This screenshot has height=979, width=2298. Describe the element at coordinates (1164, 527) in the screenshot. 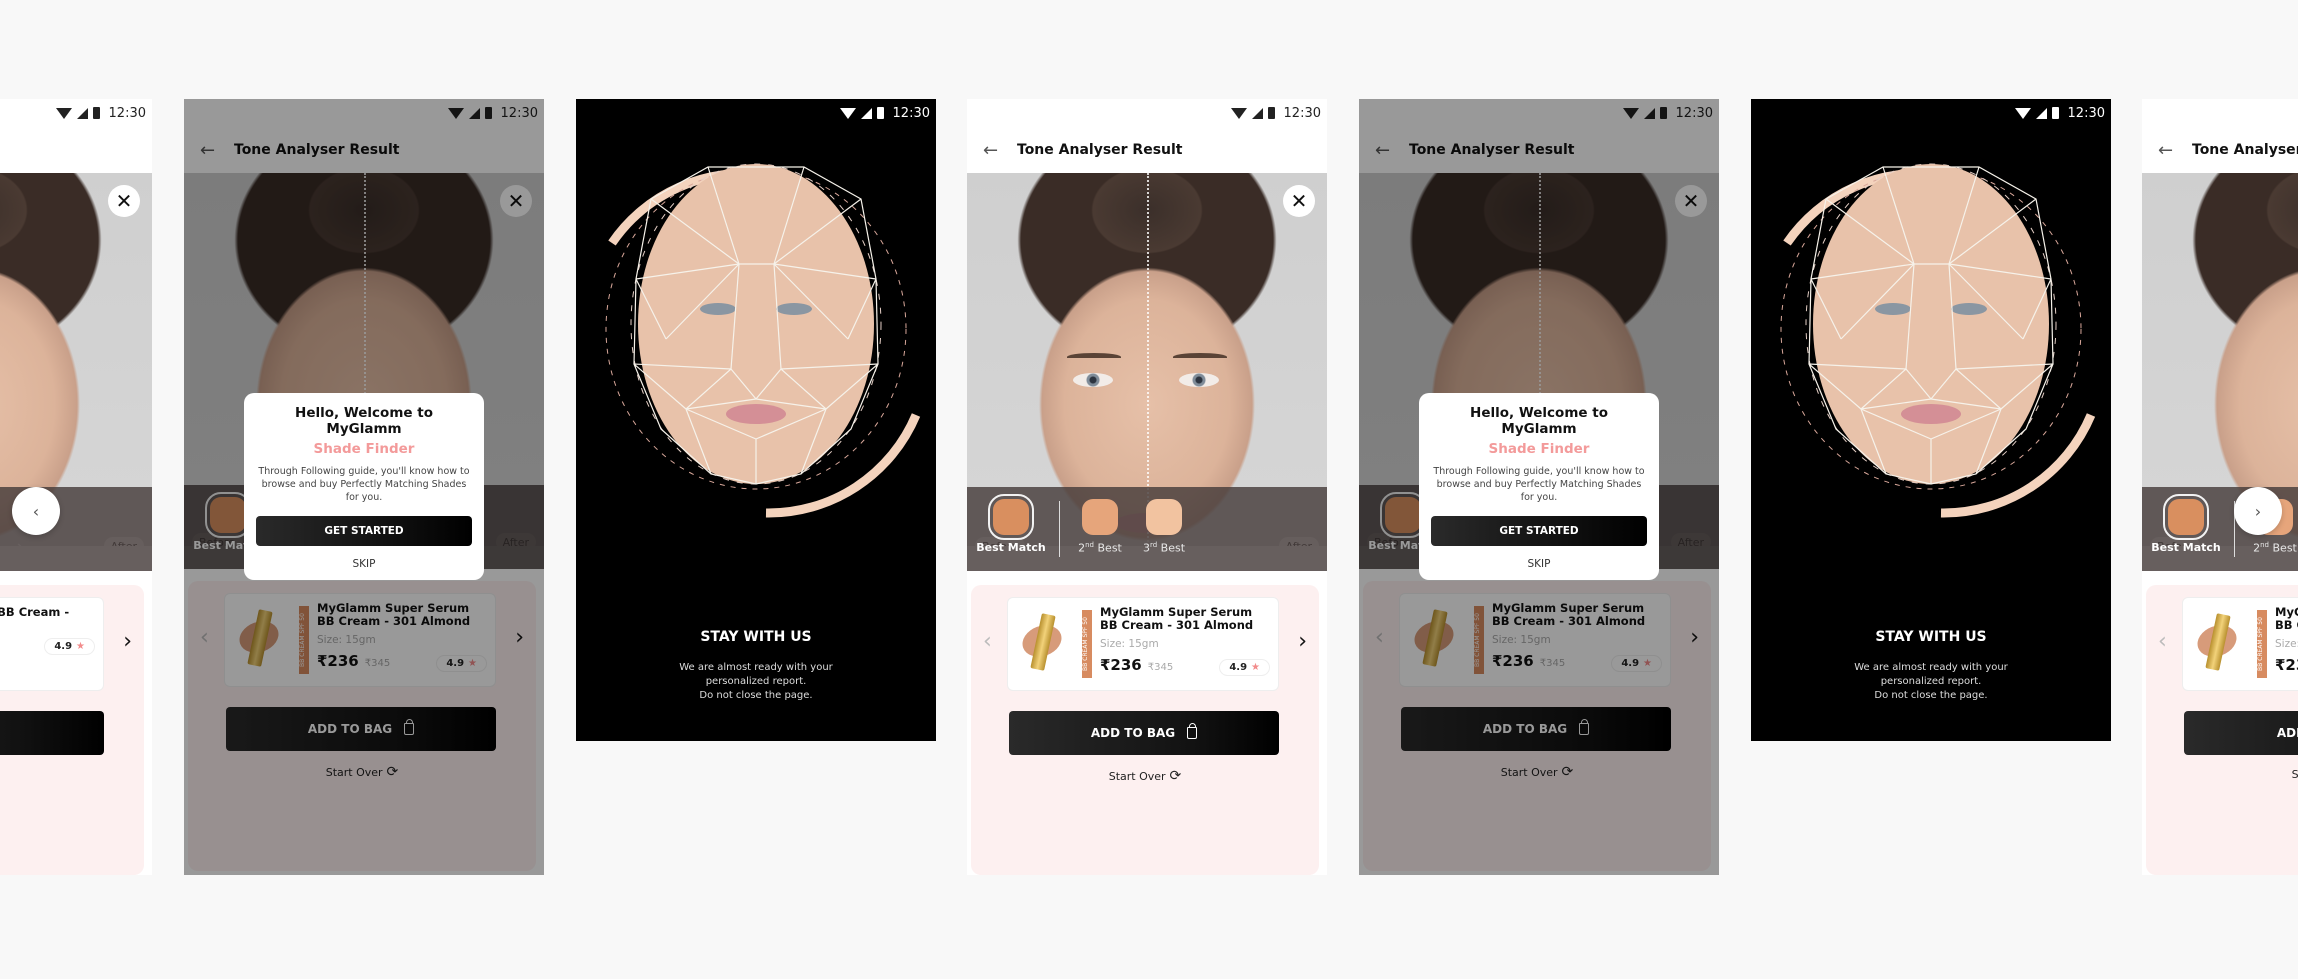

I see `shade-3rd-best: 3rd Best` at that location.